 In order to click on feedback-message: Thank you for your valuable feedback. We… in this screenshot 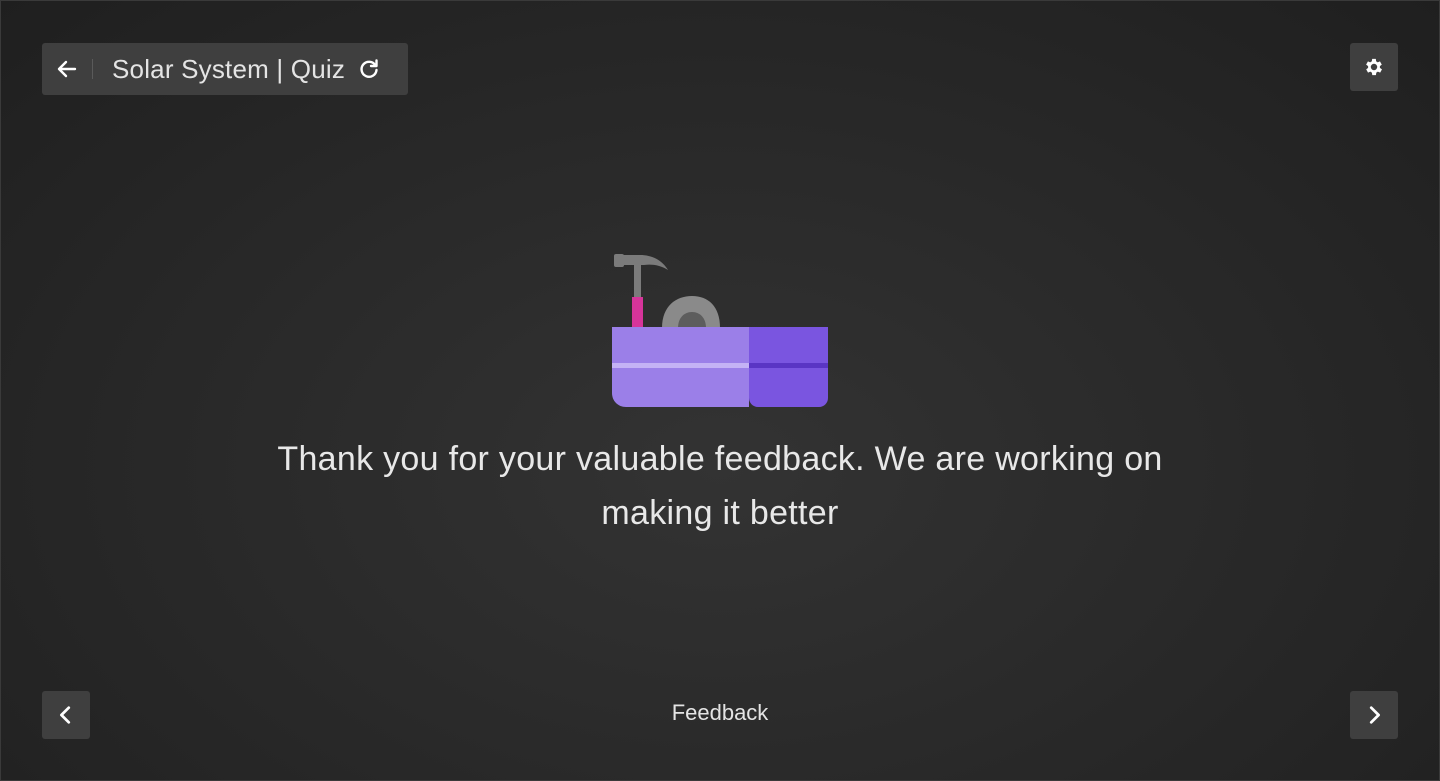, I will do `click(720, 486)`.